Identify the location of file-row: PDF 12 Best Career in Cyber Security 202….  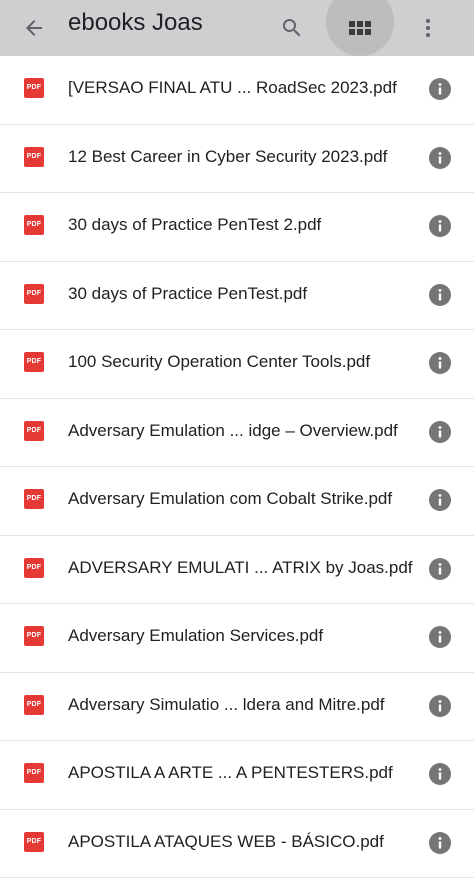
(237, 159).